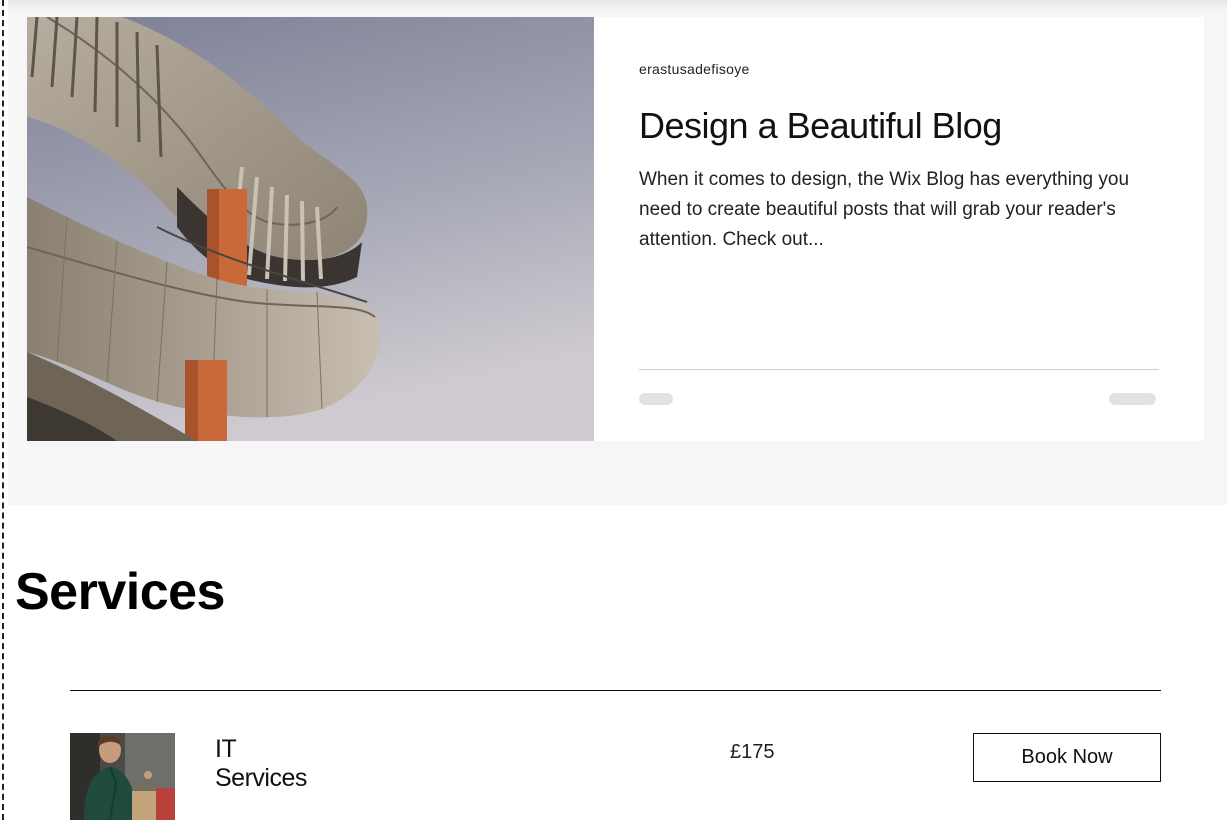  I want to click on post-likes-placeholder, so click(1132, 399).